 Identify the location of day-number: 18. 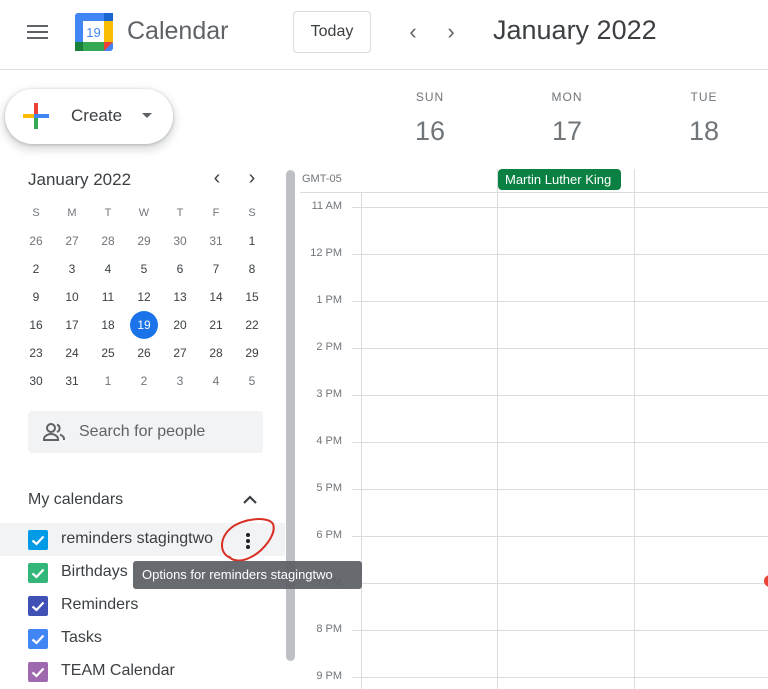
(702, 131).